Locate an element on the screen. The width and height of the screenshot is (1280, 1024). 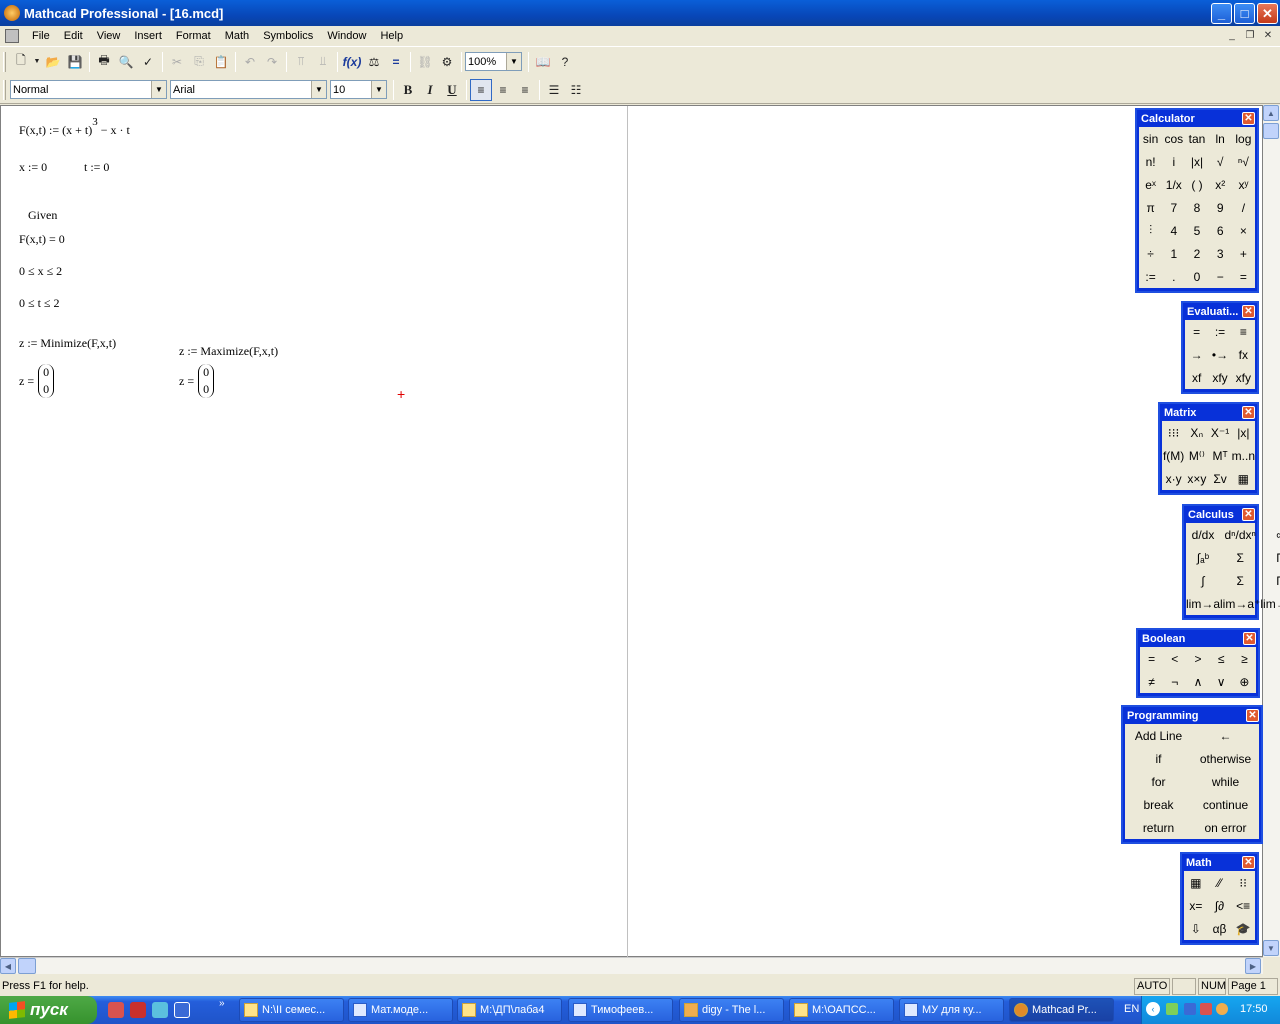
programming-button-3: otherwise is located at coordinates (1225, 758).